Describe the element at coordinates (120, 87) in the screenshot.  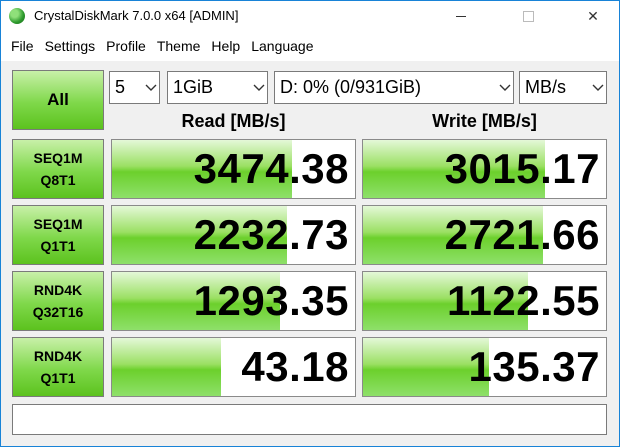
I see `test-count-value: 5` at that location.